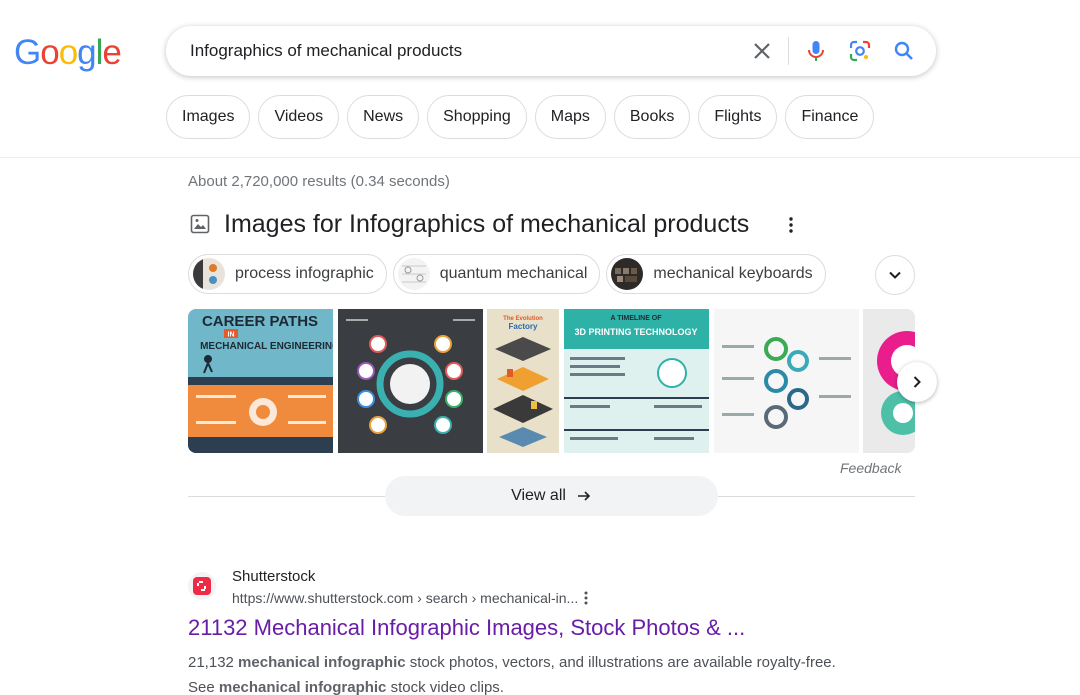 The height and width of the screenshot is (695, 1080). I want to click on thumbnail-subtitle: MECHANICAL ENGINEERING, so click(266, 346).